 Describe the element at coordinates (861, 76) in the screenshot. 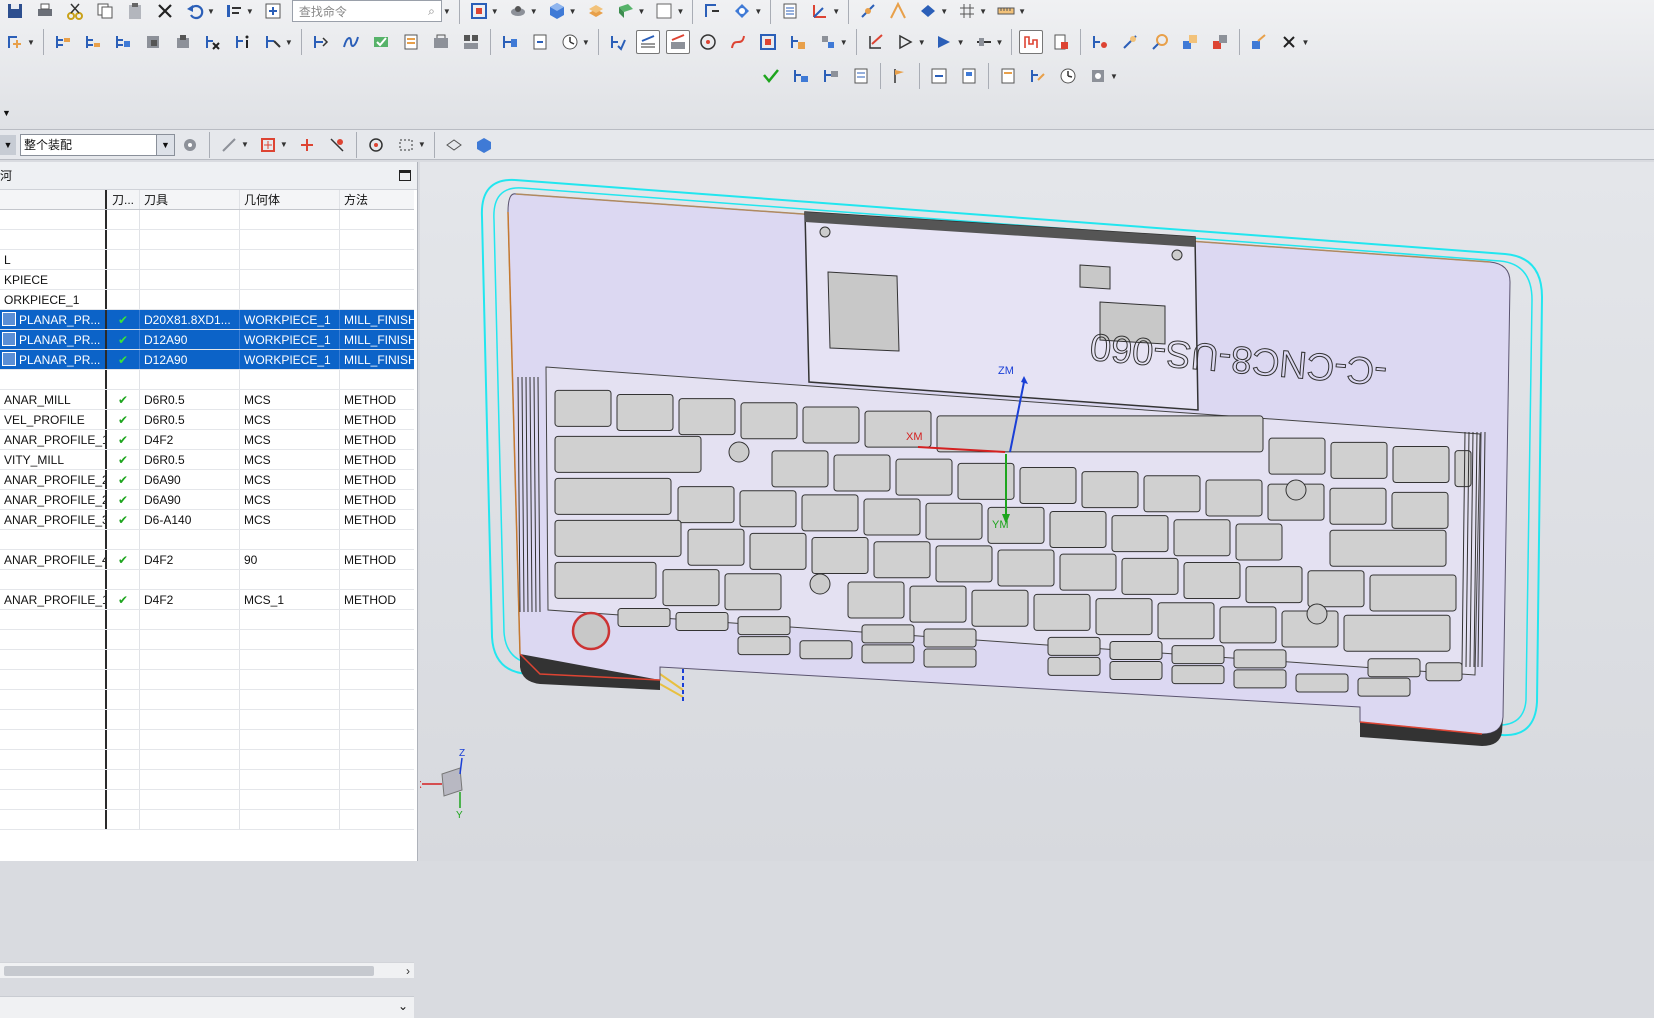

I see `program-list-icon` at that location.